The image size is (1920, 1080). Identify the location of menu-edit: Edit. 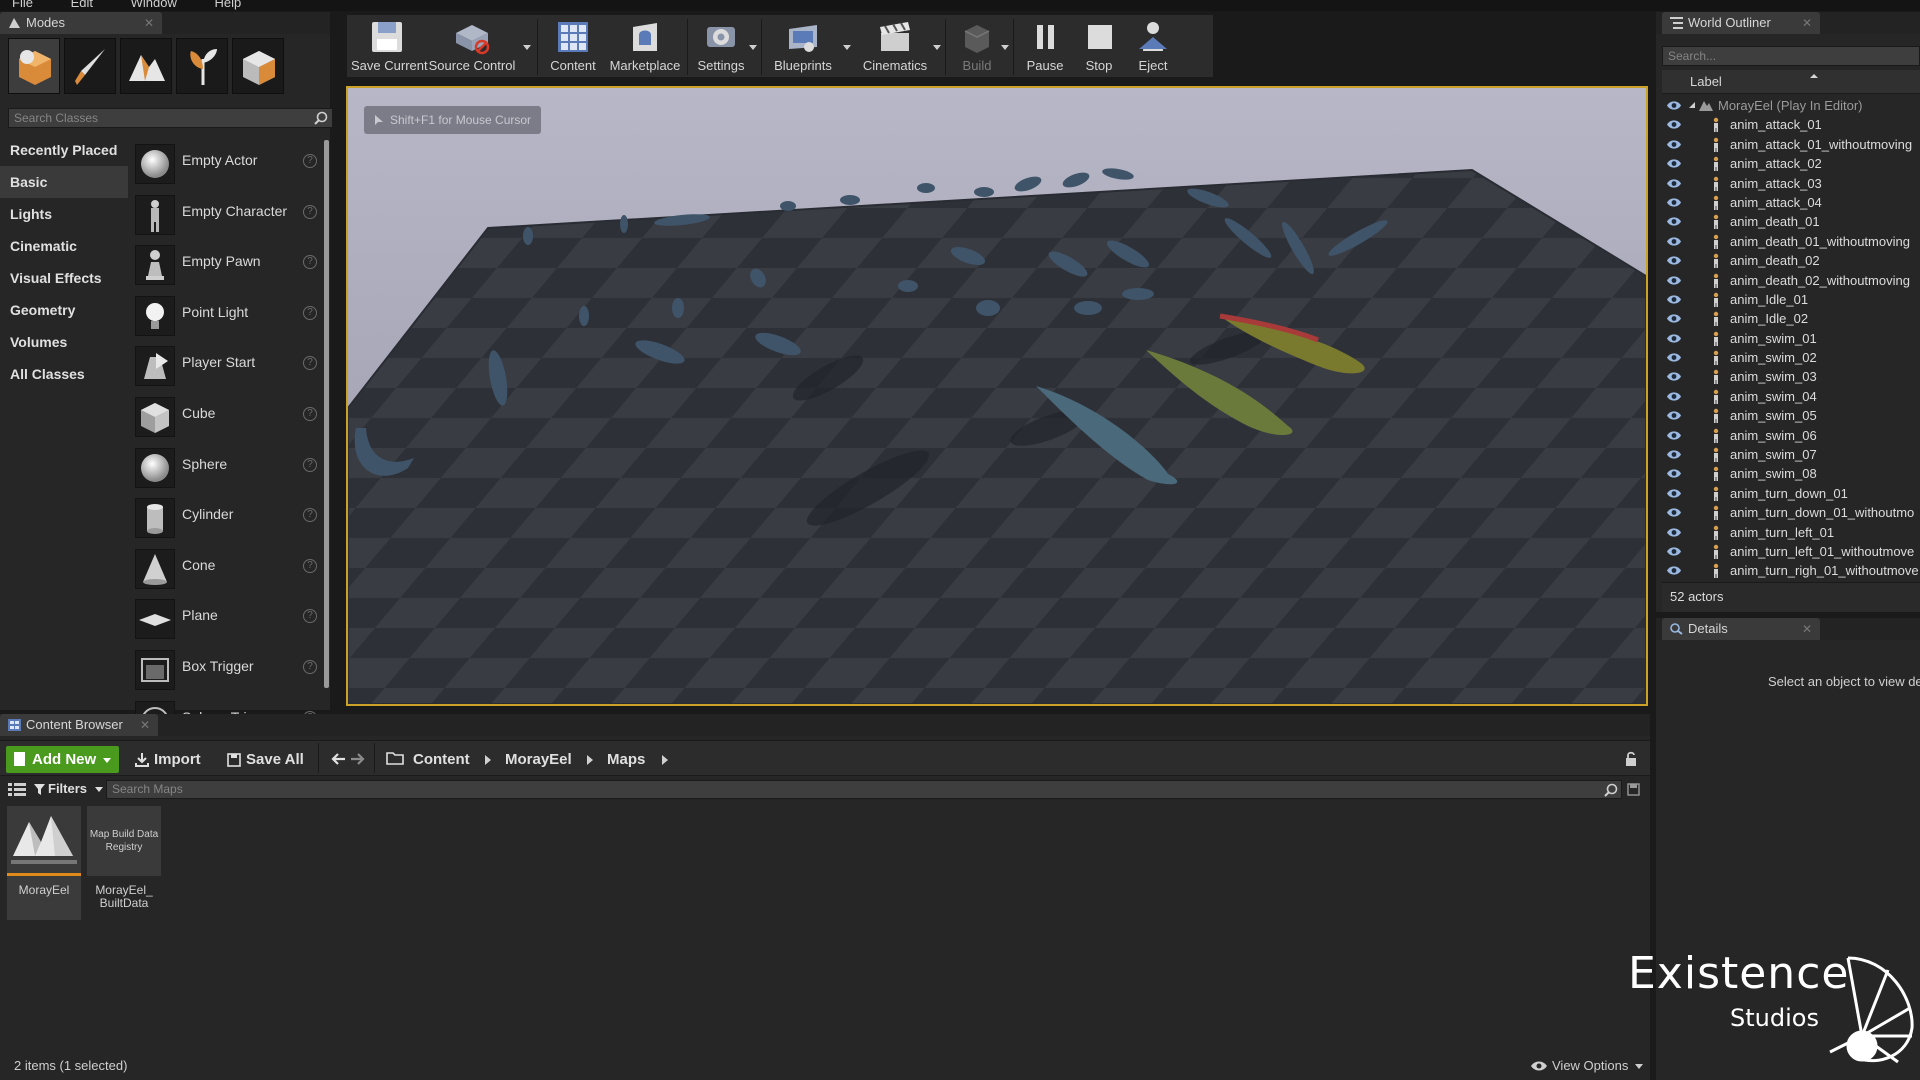
(82, 5).